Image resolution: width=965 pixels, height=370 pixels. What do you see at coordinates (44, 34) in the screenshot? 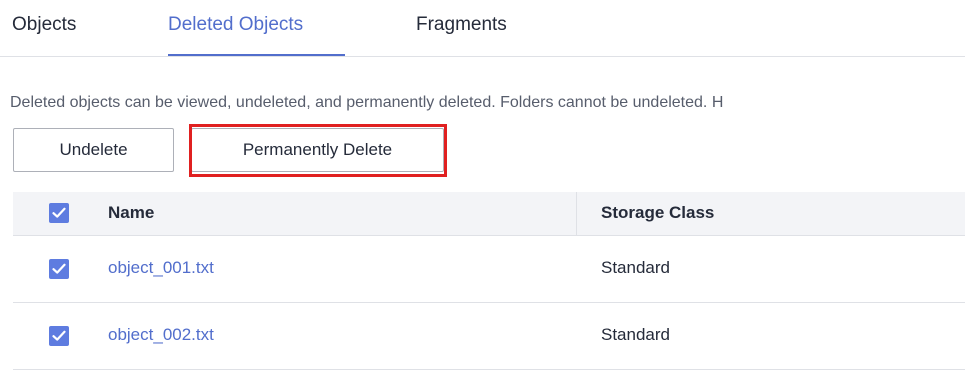
I see `tab-objects: Objects` at bounding box center [44, 34].